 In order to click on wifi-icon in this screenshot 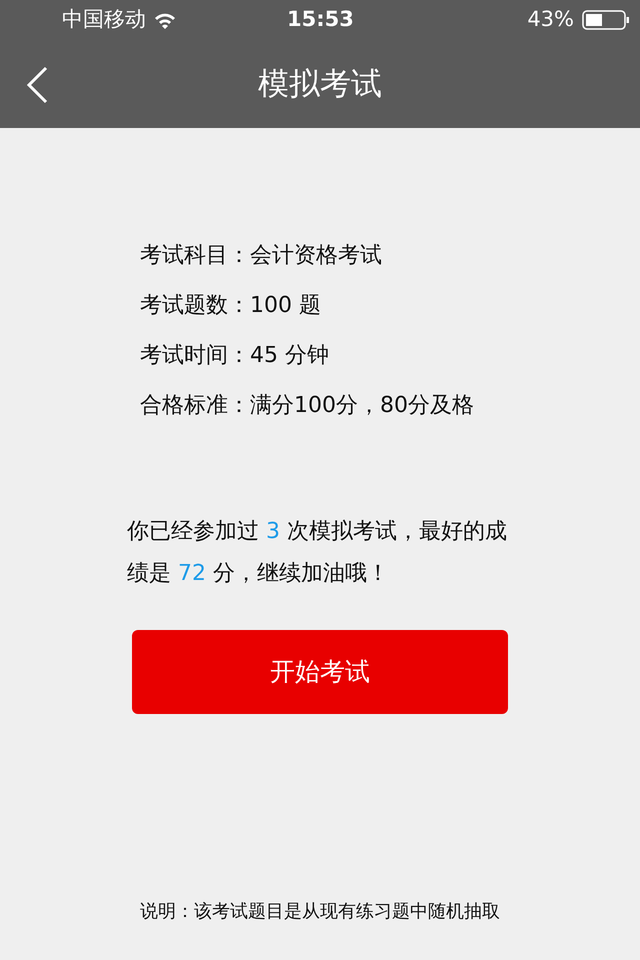, I will do `click(165, 20)`.